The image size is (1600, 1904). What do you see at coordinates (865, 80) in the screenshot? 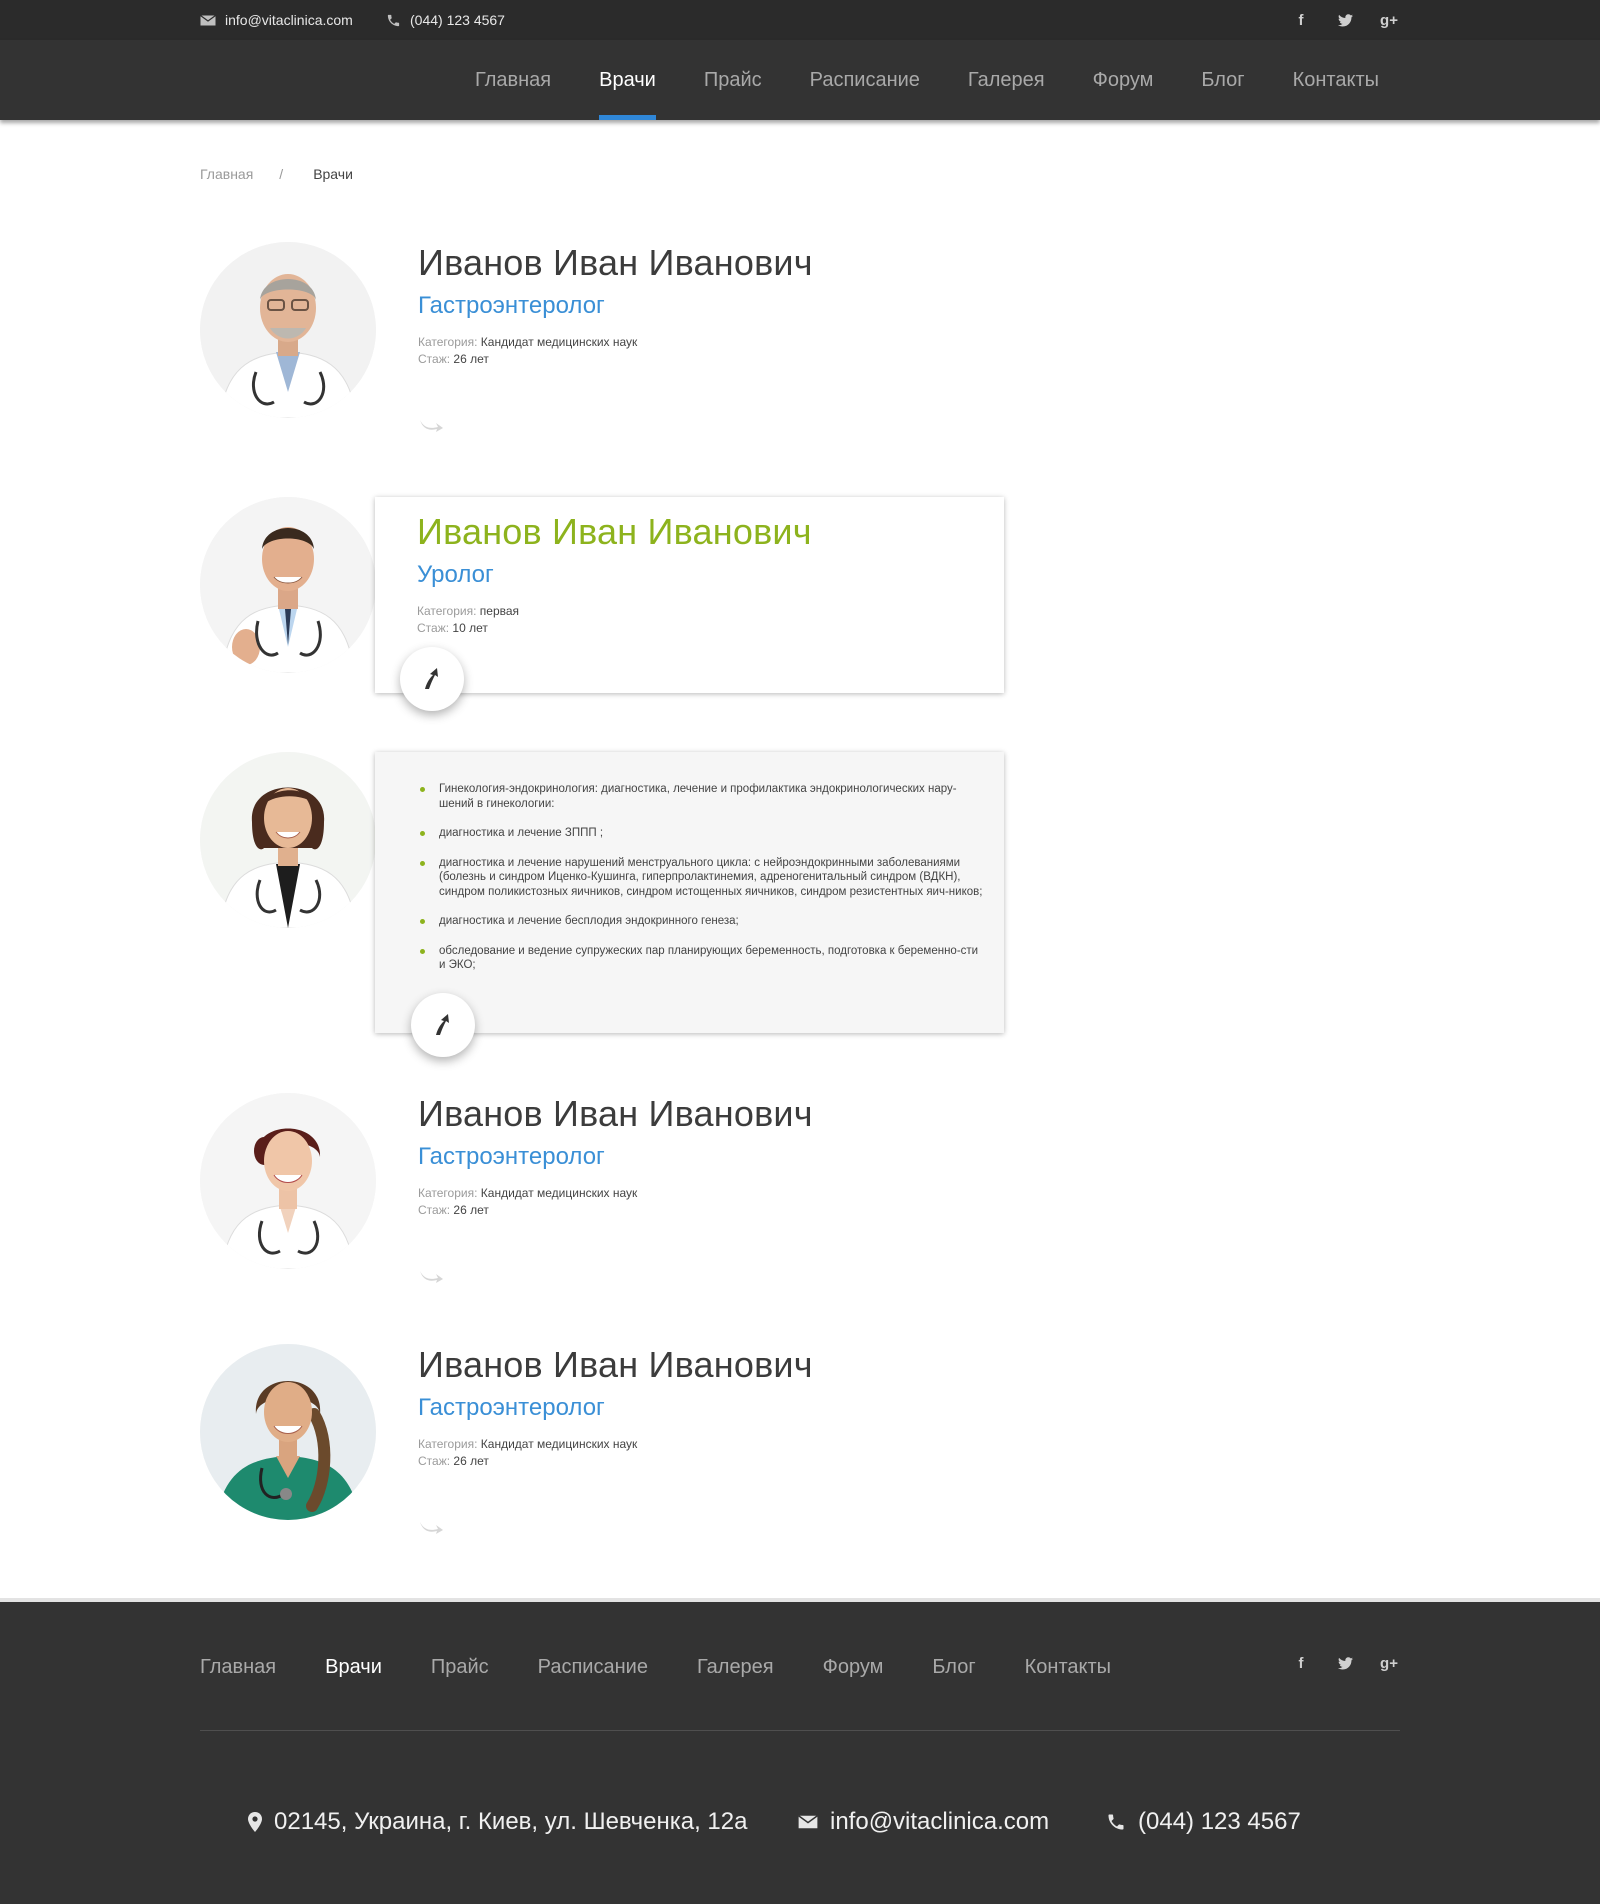
I see `nav-item-schedule: Расписание` at bounding box center [865, 80].